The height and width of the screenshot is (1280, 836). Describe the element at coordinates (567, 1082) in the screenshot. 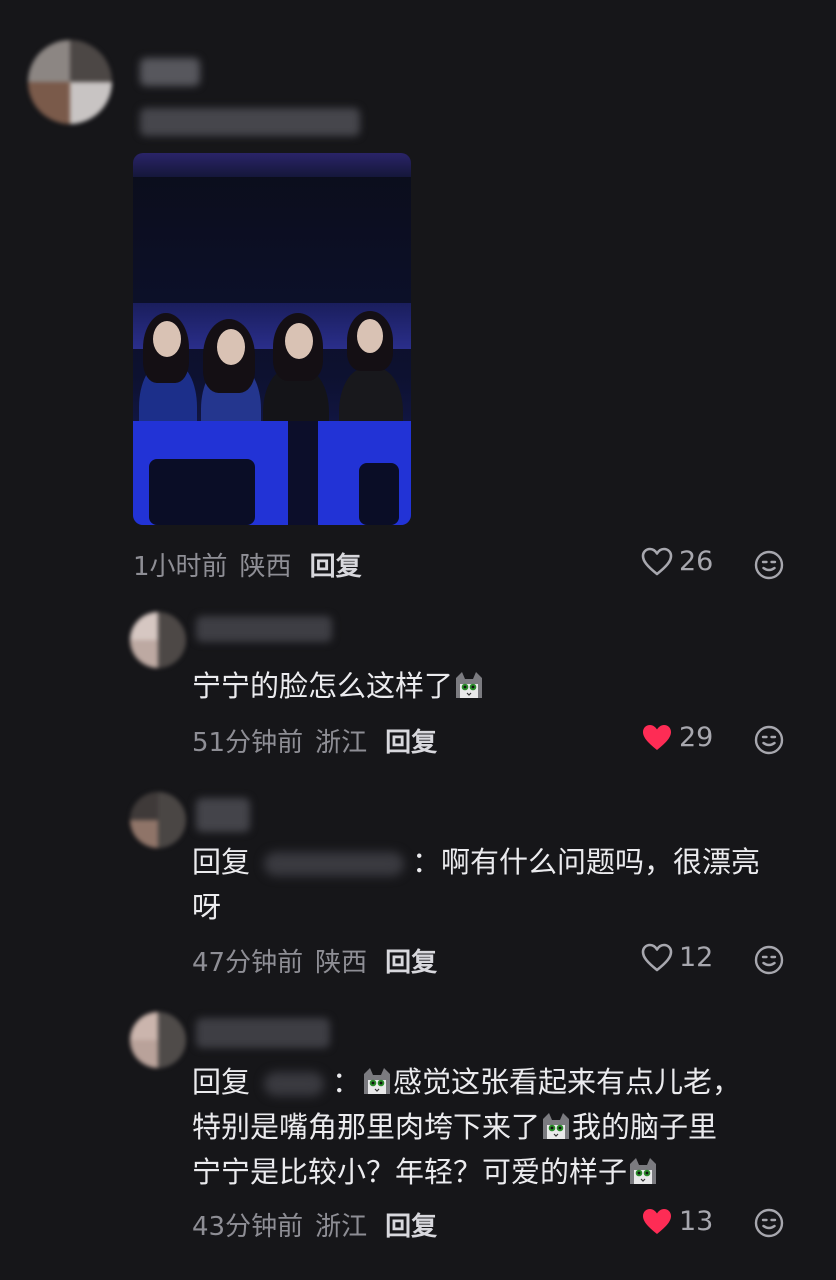

I see `comment-body: 感觉这张看起来有点儿老，` at that location.